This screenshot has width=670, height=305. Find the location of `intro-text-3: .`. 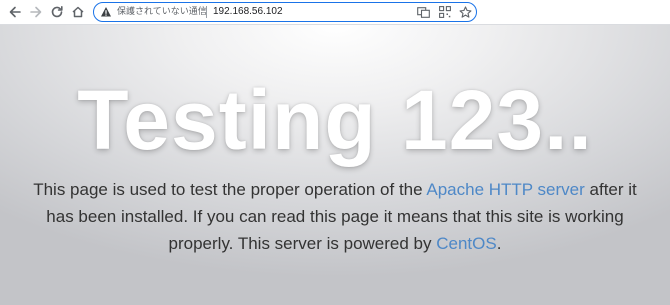

intro-text-3: . is located at coordinates (499, 243).